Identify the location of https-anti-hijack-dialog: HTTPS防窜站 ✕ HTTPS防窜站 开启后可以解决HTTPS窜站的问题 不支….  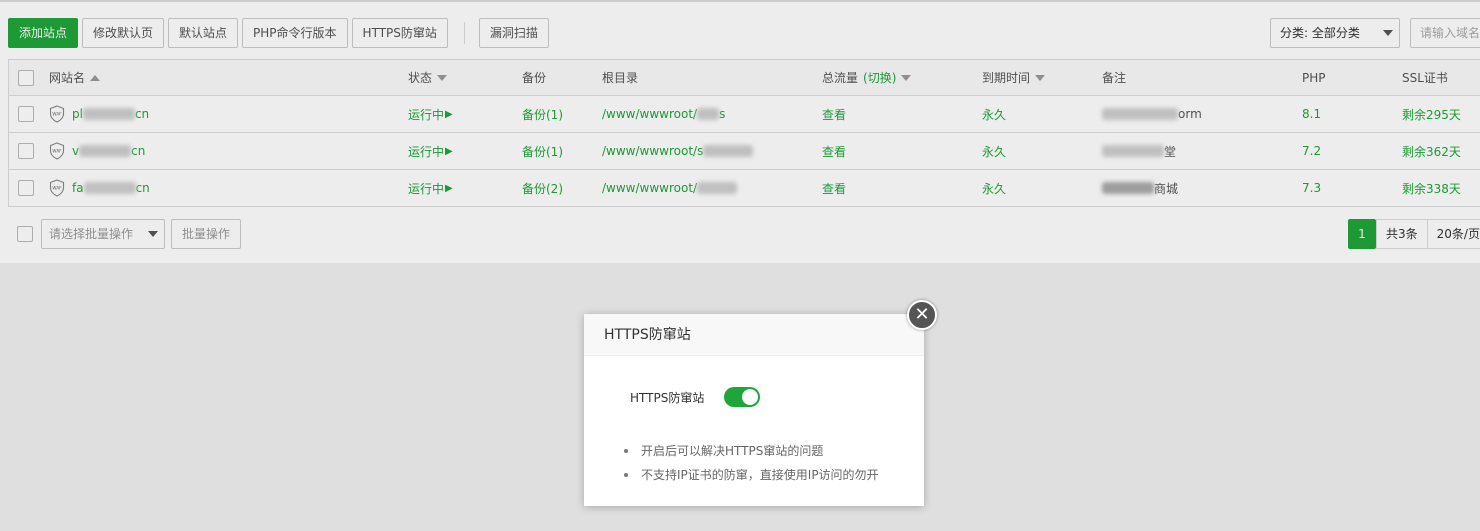
(760, 403).